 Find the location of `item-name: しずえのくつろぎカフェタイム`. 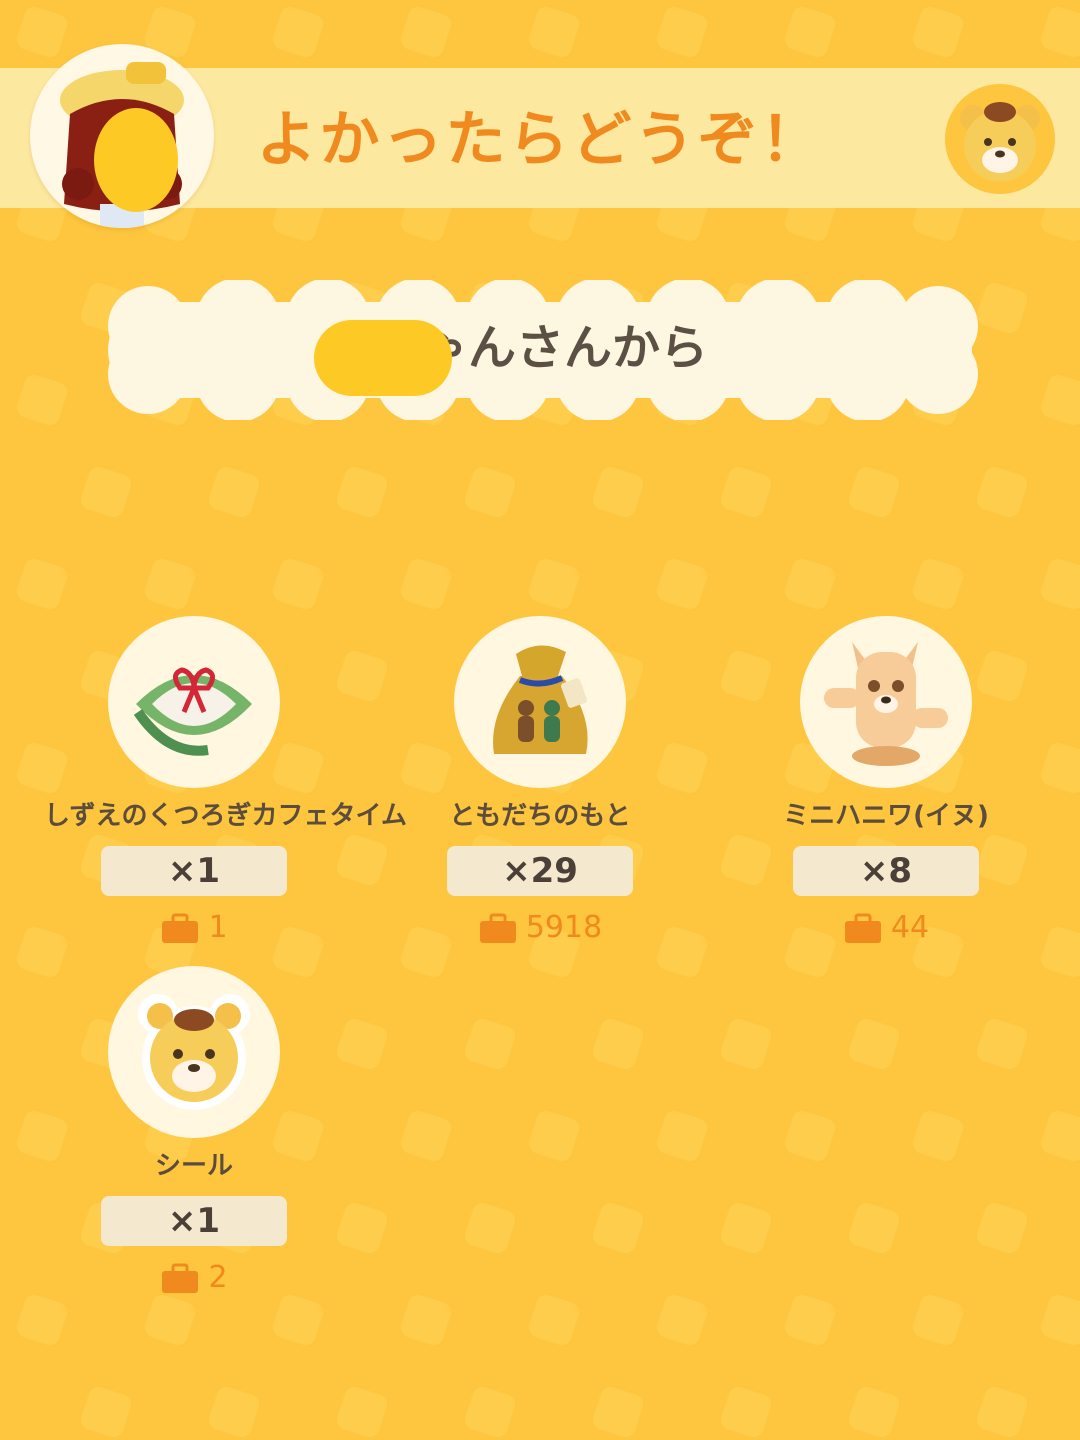

item-name: しずえのくつろぎカフェタイム is located at coordinates (225, 816).